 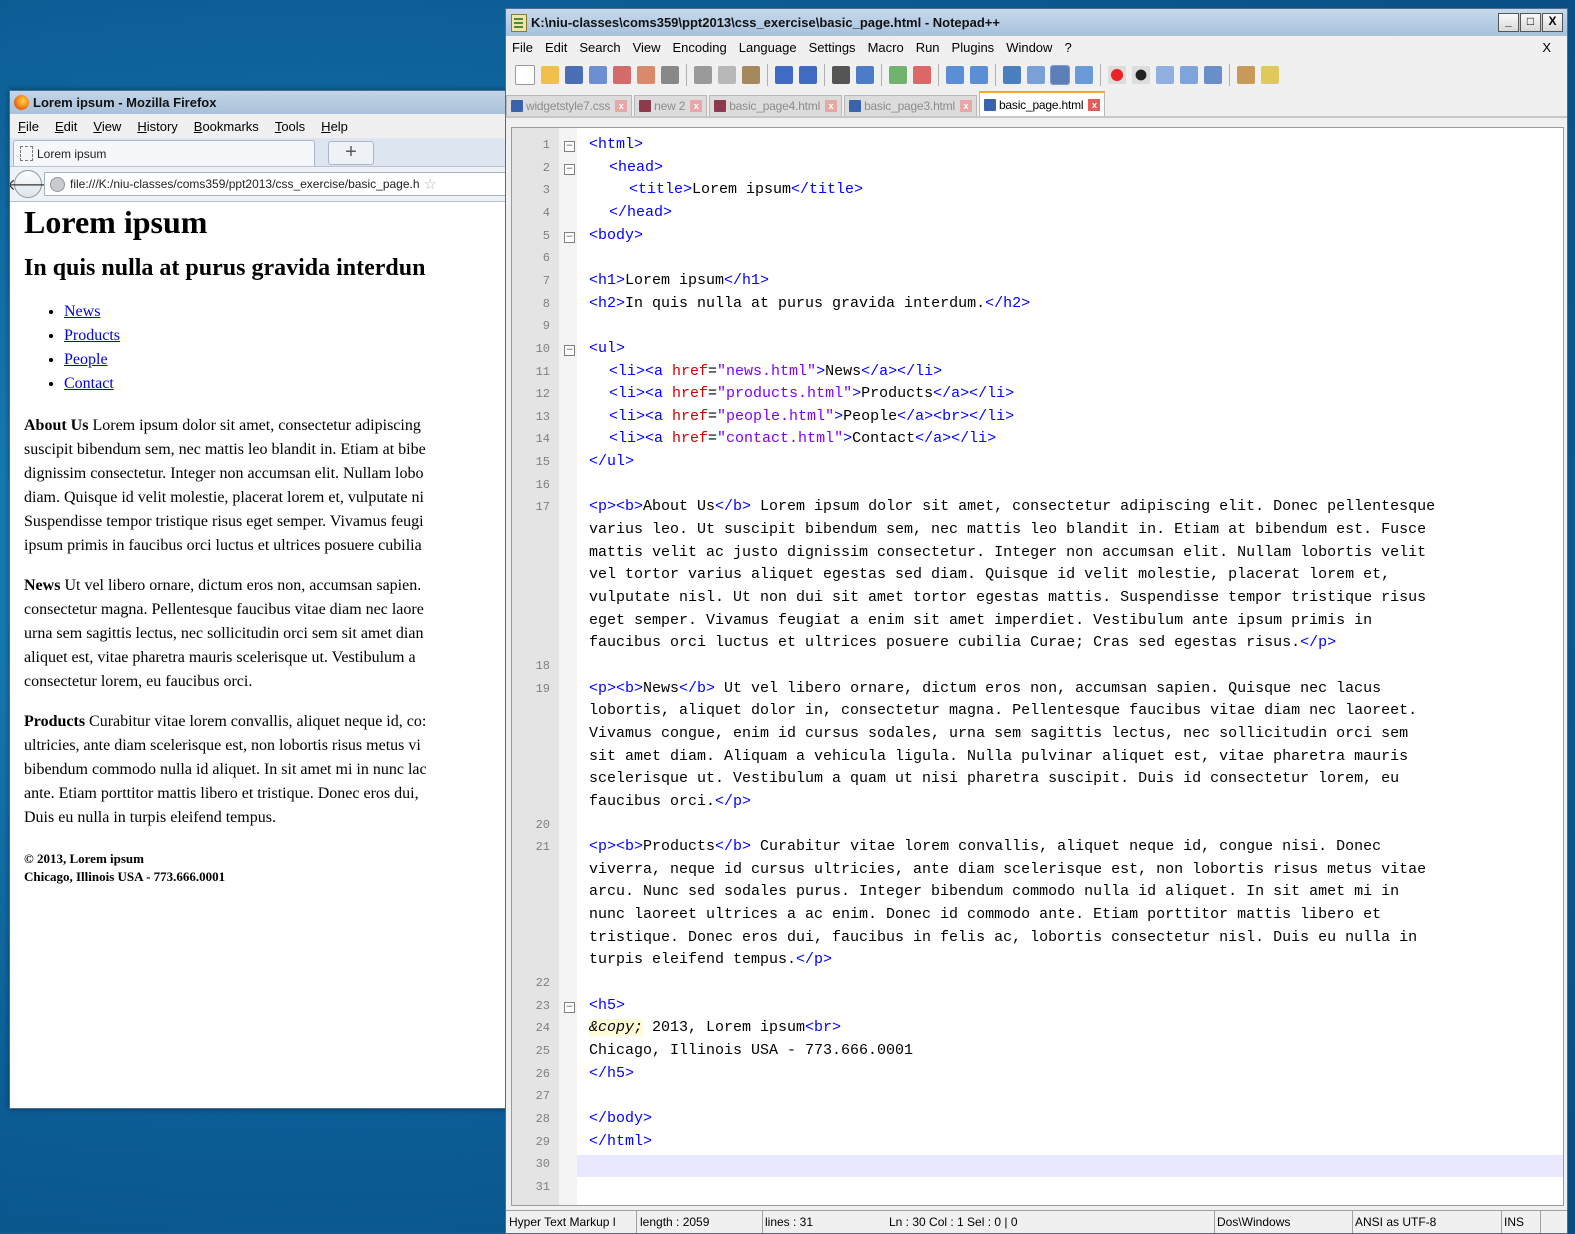 What do you see at coordinates (973, 47) in the screenshot?
I see `menu-plugins: Plugins` at bounding box center [973, 47].